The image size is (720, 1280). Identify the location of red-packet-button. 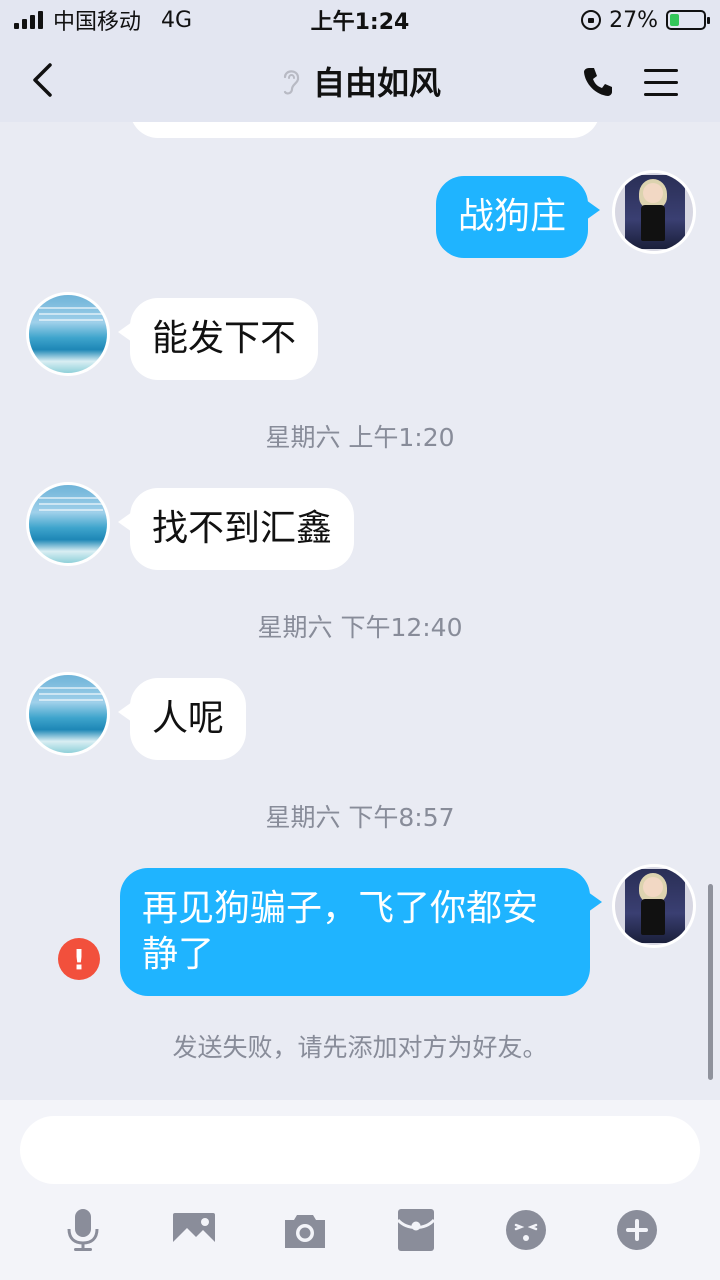
(416, 1230).